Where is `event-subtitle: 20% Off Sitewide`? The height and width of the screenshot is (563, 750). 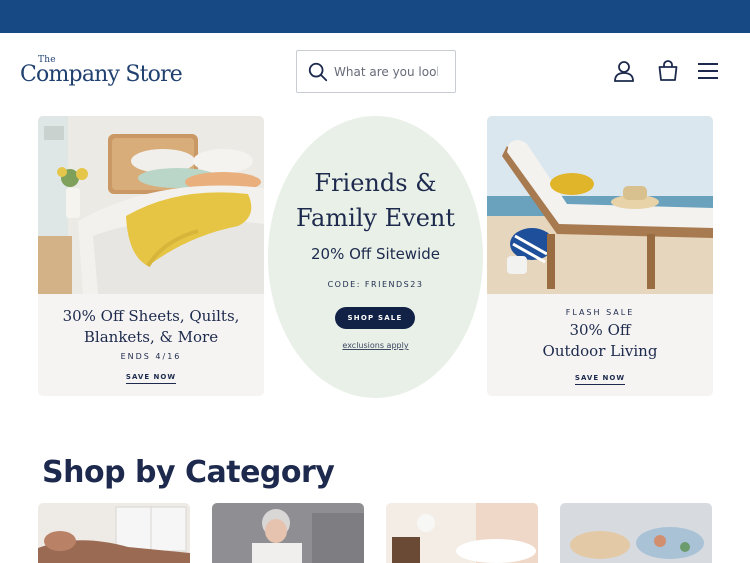
event-subtitle: 20% Off Sitewide is located at coordinates (375, 254).